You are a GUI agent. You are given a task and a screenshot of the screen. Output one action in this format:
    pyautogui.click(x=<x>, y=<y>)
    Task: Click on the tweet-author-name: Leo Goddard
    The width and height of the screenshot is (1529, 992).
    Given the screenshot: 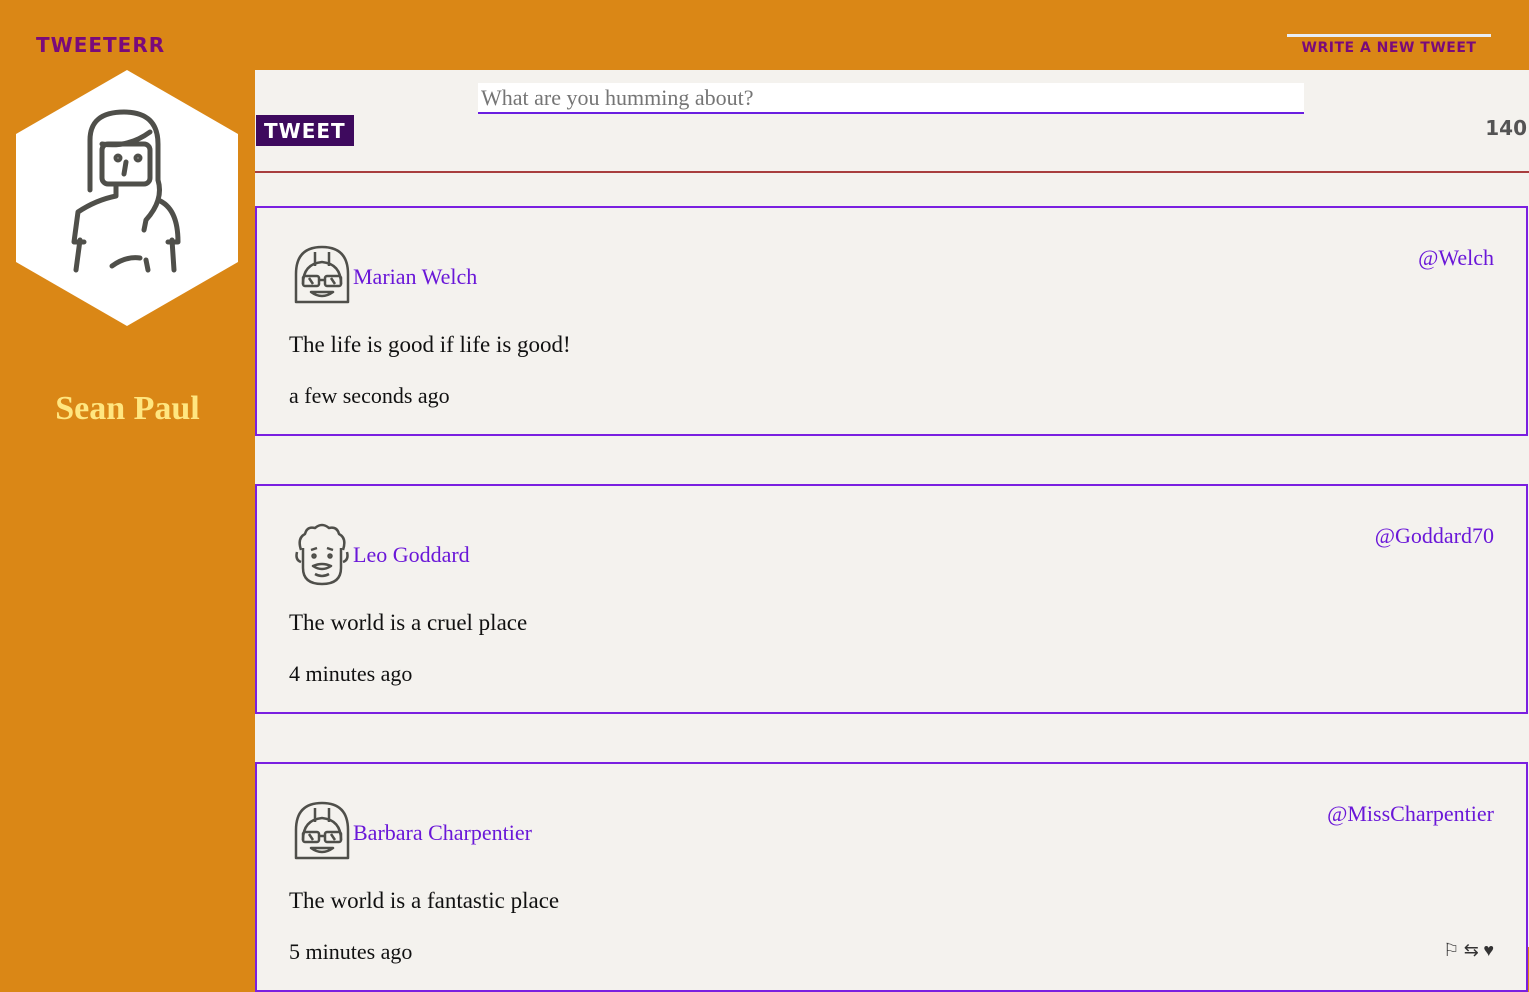 What is the action you would take?
    pyautogui.click(x=411, y=555)
    